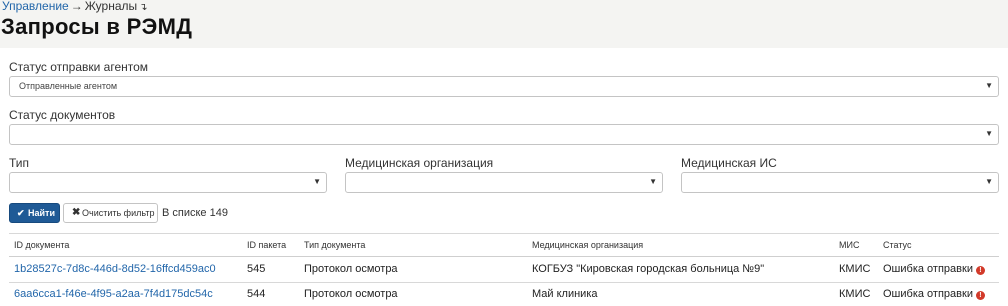  I want to click on x-icon: ✖, so click(76, 212).